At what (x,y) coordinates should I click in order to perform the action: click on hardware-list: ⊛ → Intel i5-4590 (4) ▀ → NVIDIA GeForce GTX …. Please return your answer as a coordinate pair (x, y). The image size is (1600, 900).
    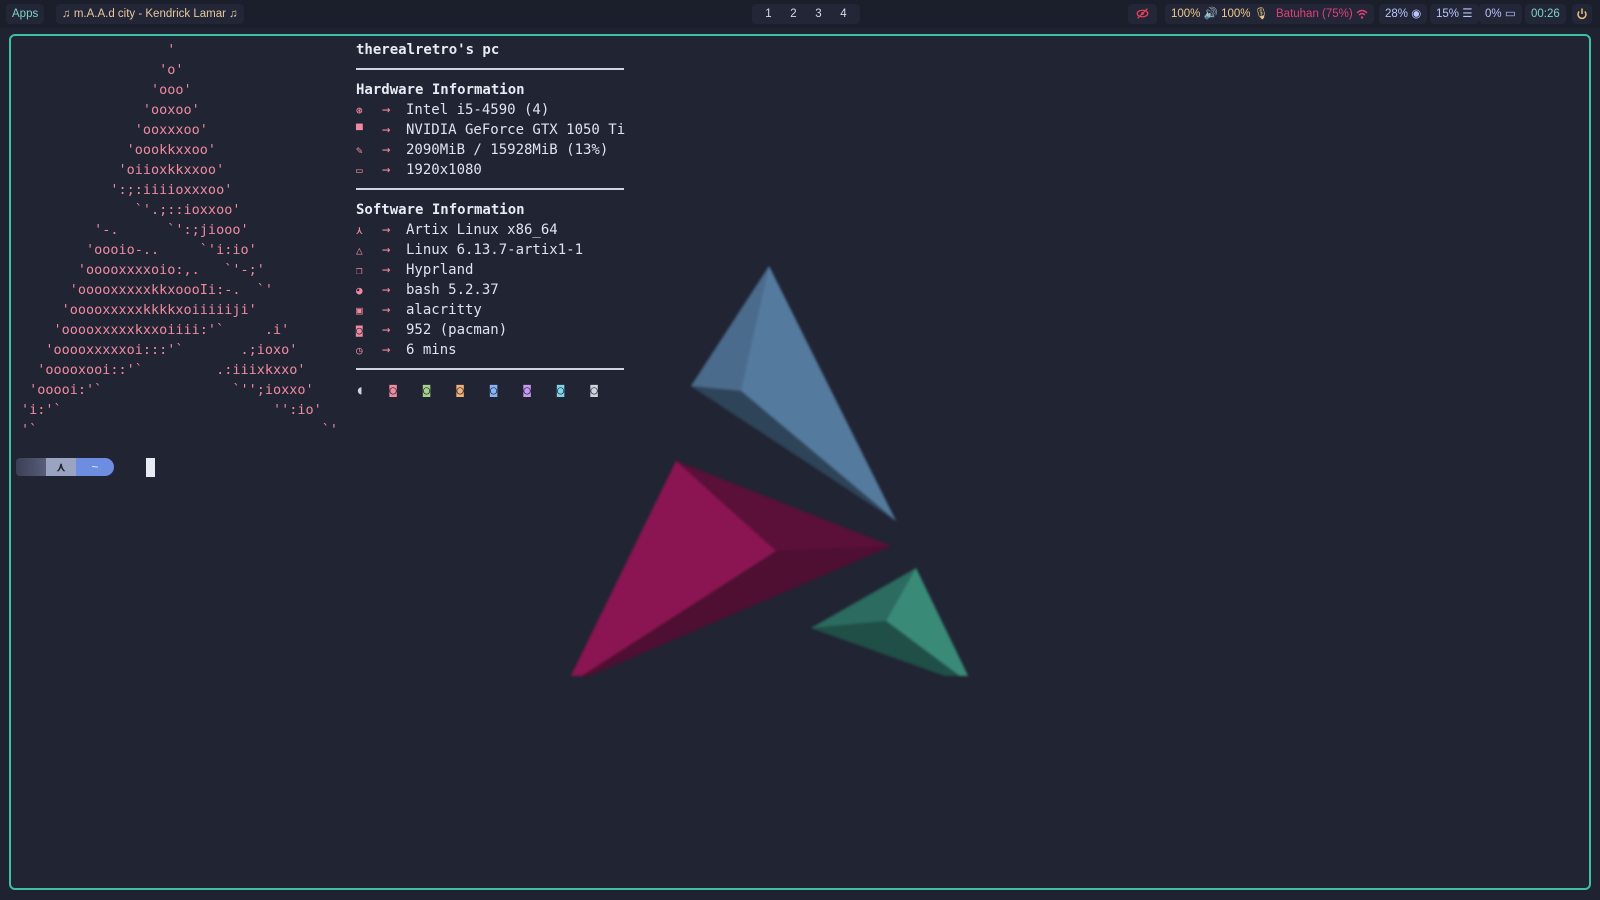
    Looking at the image, I should click on (490, 140).